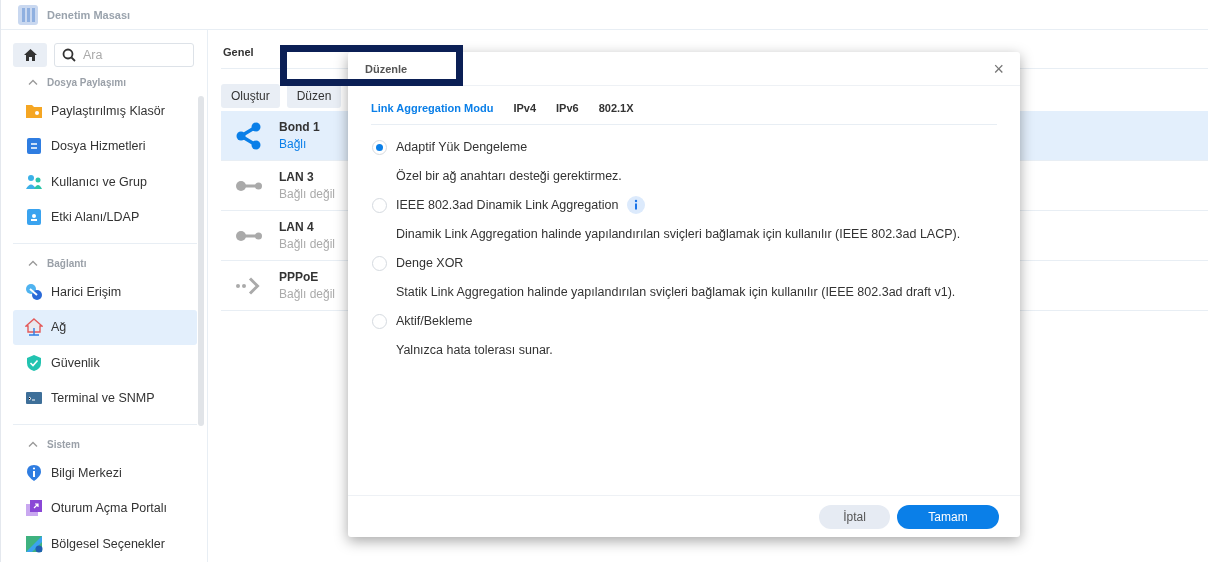  What do you see at coordinates (105, 398) in the screenshot?
I see `sidebar-item: Terminal ve SNMP` at bounding box center [105, 398].